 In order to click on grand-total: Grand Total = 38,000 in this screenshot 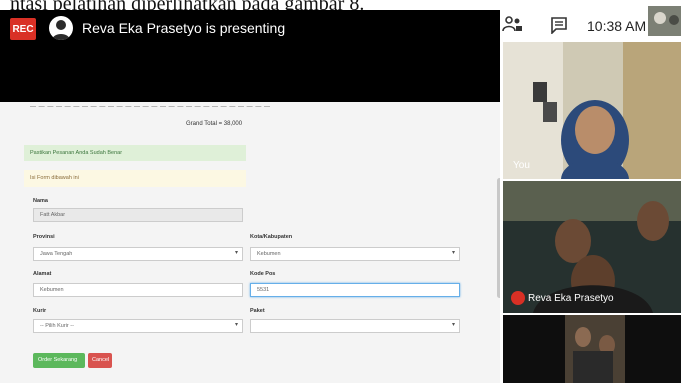, I will do `click(214, 124)`.